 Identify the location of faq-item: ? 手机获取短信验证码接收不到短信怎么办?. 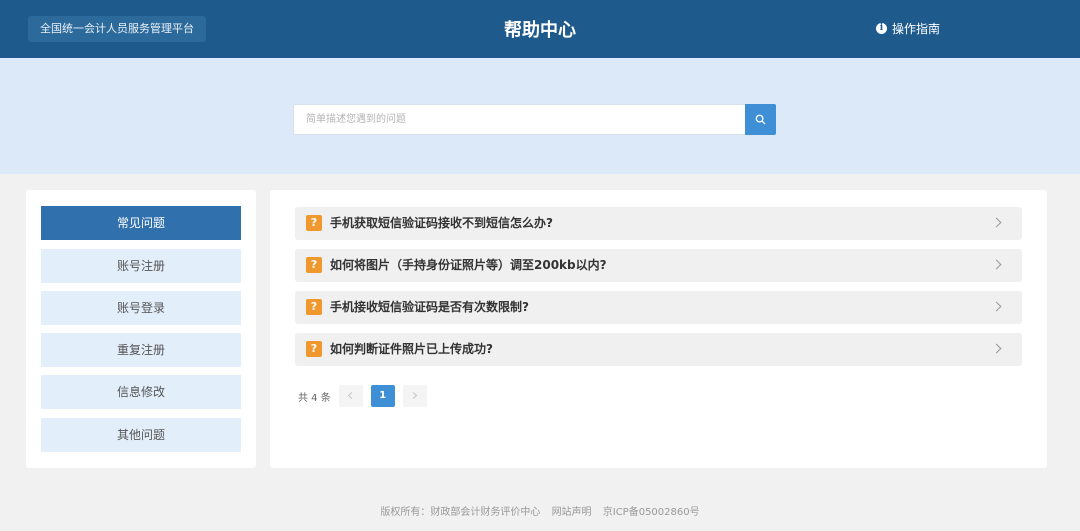
(658, 223).